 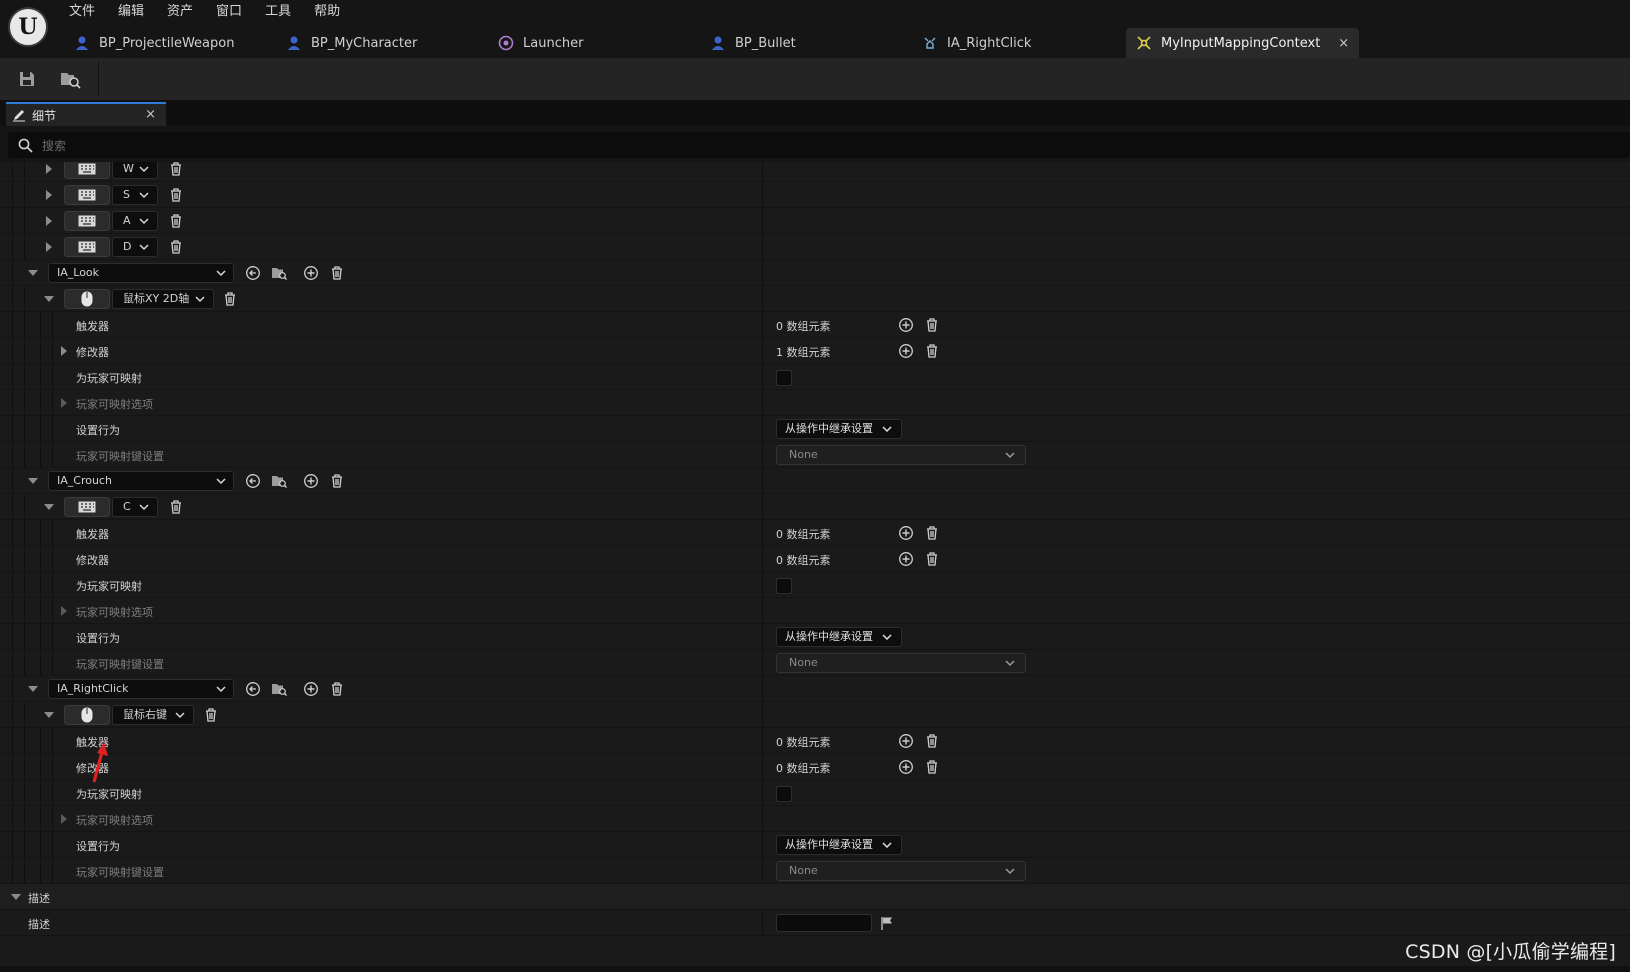 What do you see at coordinates (887, 923) in the screenshot?
I see `flag-icon` at bounding box center [887, 923].